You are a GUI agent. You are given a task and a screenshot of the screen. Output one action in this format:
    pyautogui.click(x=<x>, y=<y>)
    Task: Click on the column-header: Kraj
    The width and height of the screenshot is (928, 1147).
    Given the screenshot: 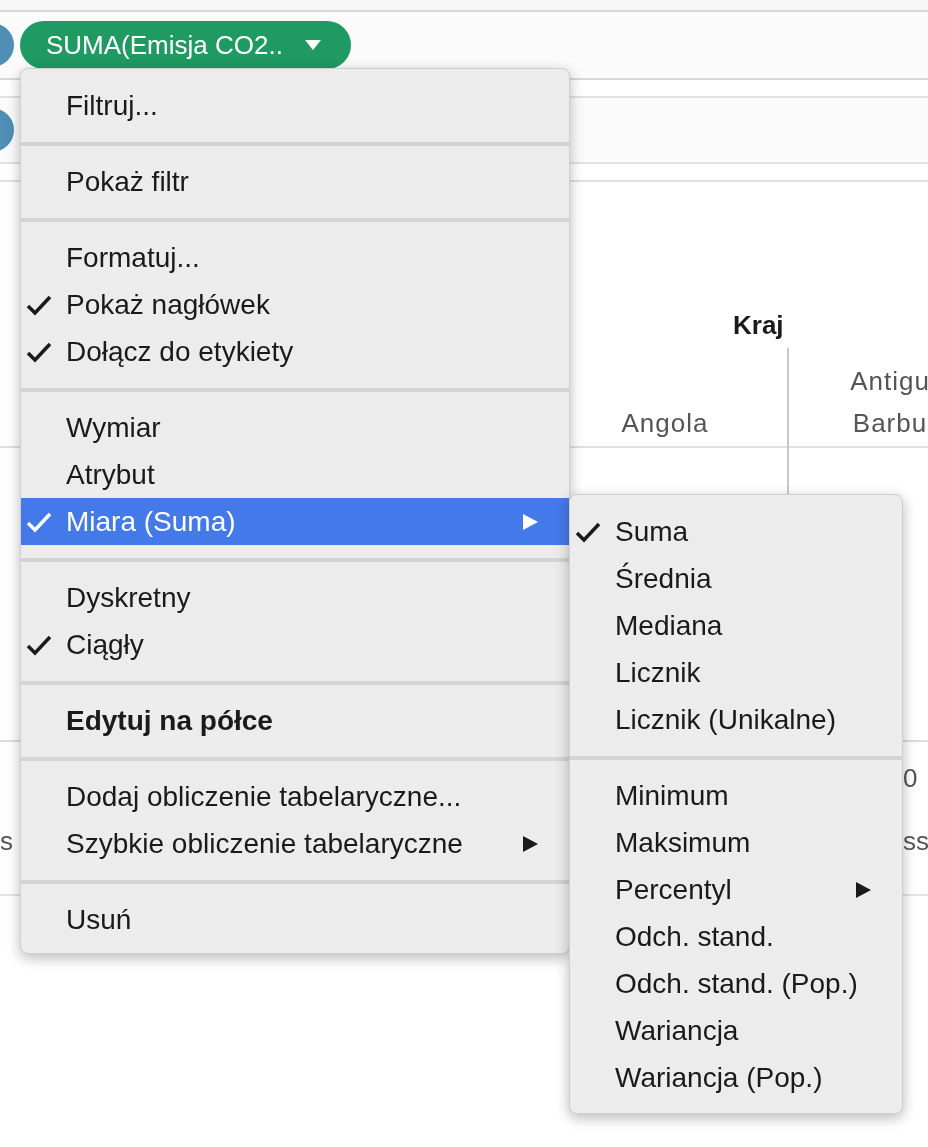 What is the action you would take?
    pyautogui.click(x=758, y=325)
    